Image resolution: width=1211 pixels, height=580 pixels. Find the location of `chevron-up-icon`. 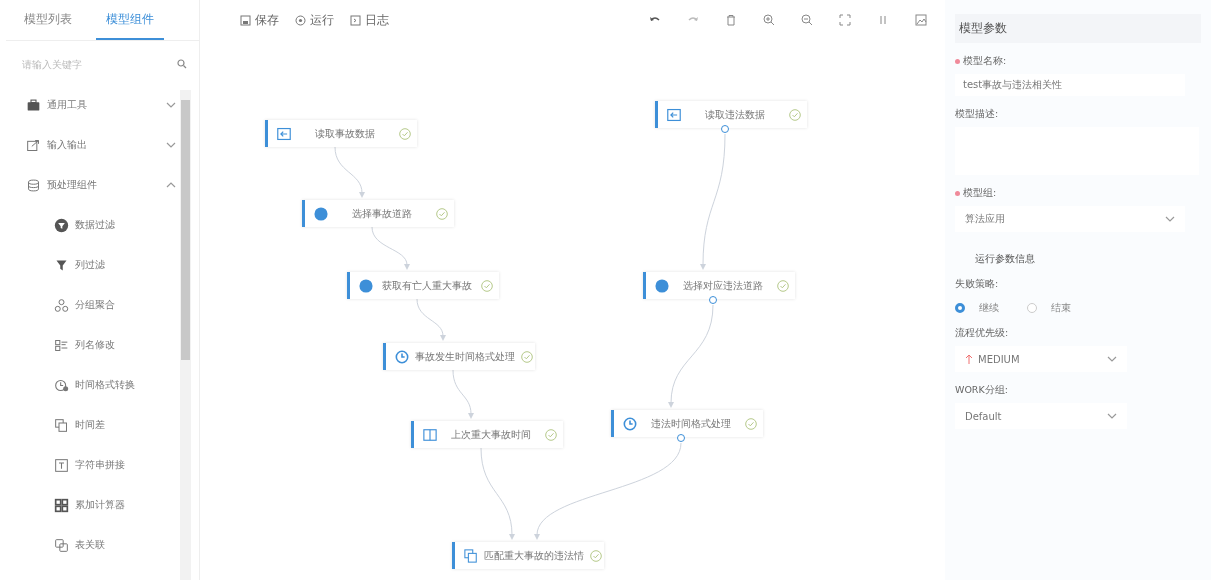

chevron-up-icon is located at coordinates (171, 185).